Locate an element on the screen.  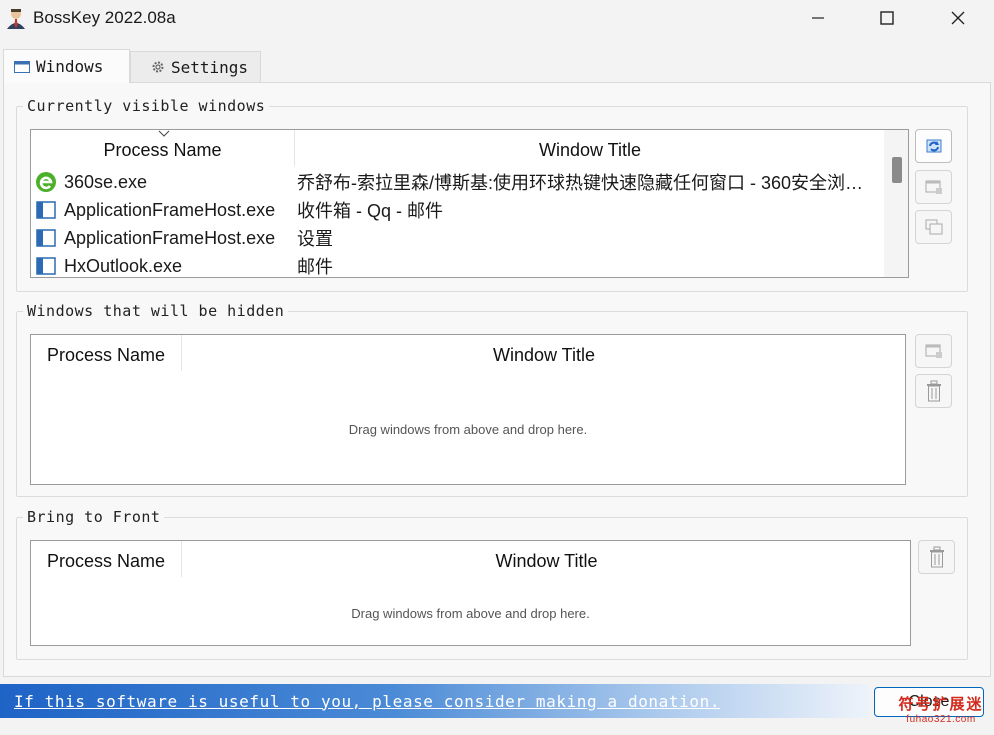
delete-hidden-button is located at coordinates (933, 391).